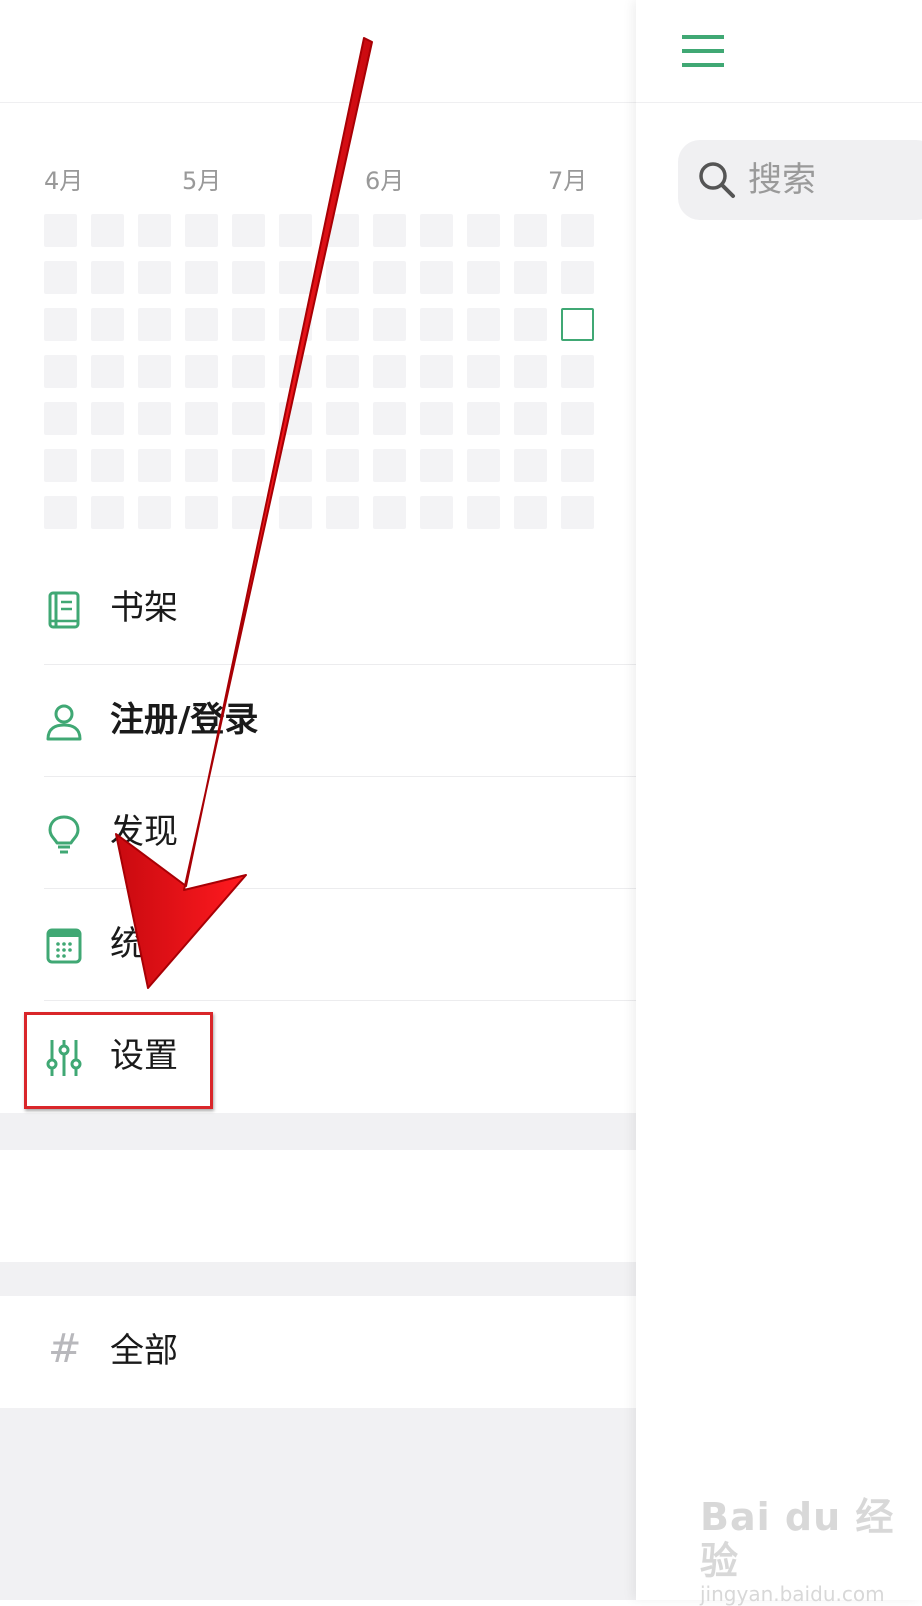 This screenshot has width=922, height=1606. Describe the element at coordinates (568, 181) in the screenshot. I see `month-label: 7月` at that location.